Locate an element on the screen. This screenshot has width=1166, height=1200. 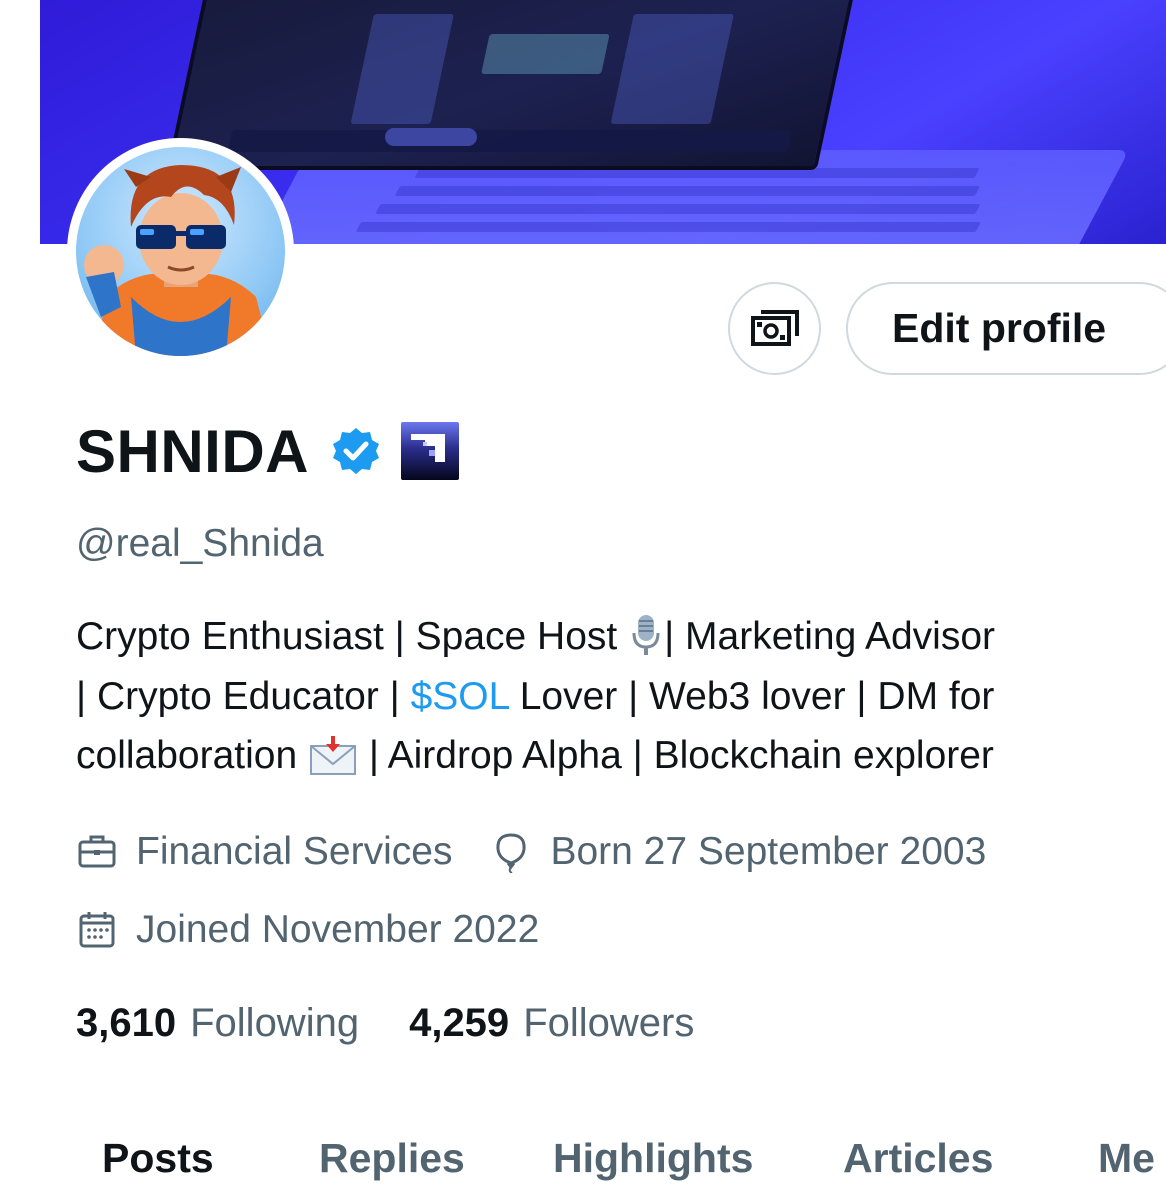
monetization-button is located at coordinates (774, 328).